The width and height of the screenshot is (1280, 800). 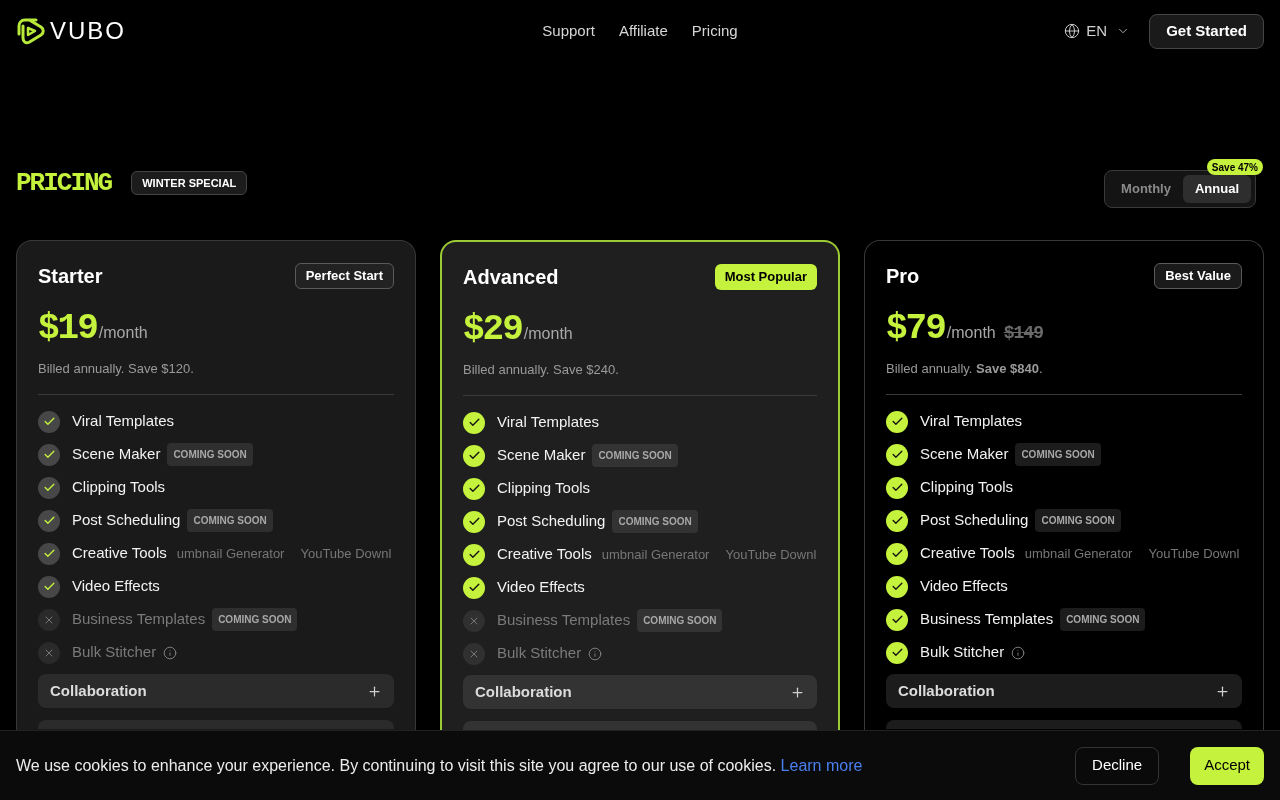 What do you see at coordinates (643, 31) in the screenshot?
I see `nav-link: Affiliate` at bounding box center [643, 31].